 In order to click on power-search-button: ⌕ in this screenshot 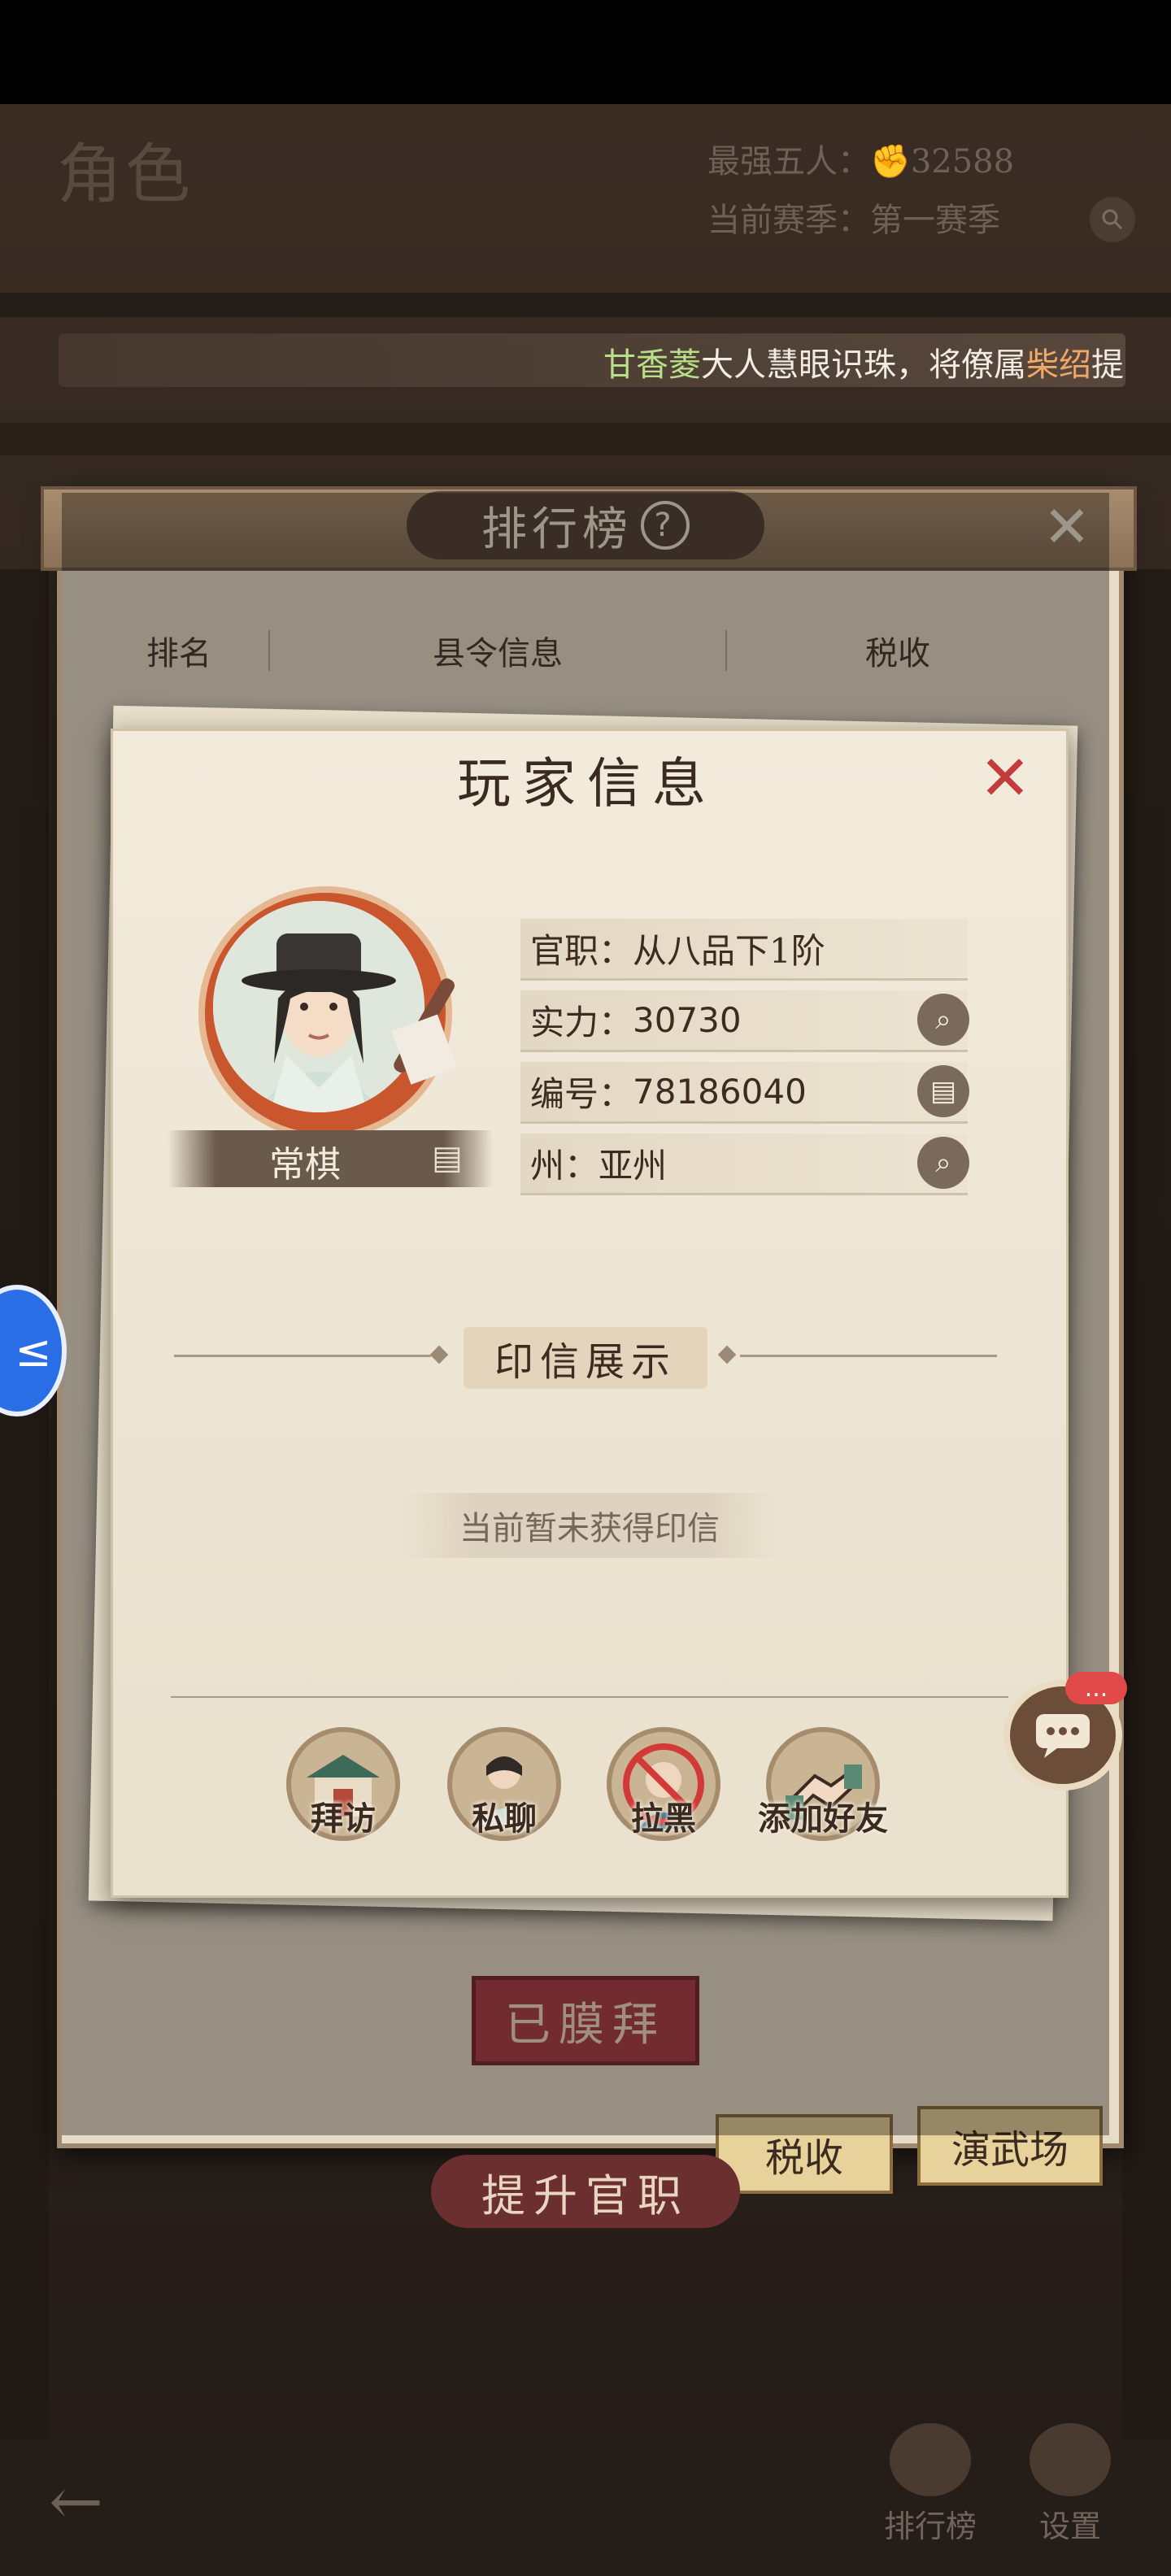, I will do `click(943, 1020)`.